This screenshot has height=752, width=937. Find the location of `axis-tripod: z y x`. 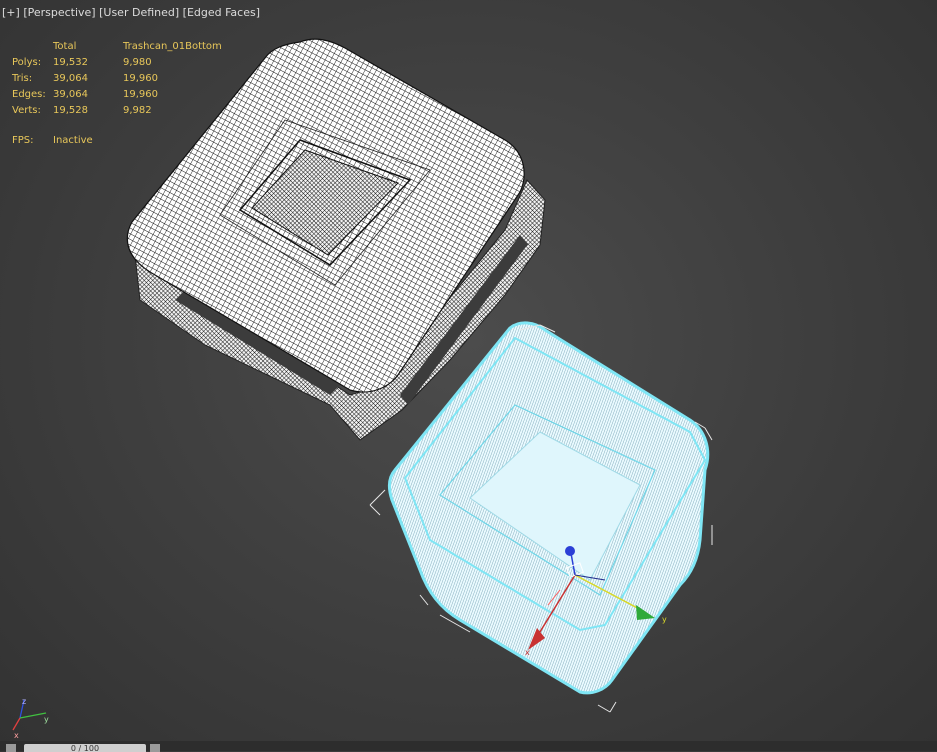

axis-tripod: z y x is located at coordinates (30, 718).